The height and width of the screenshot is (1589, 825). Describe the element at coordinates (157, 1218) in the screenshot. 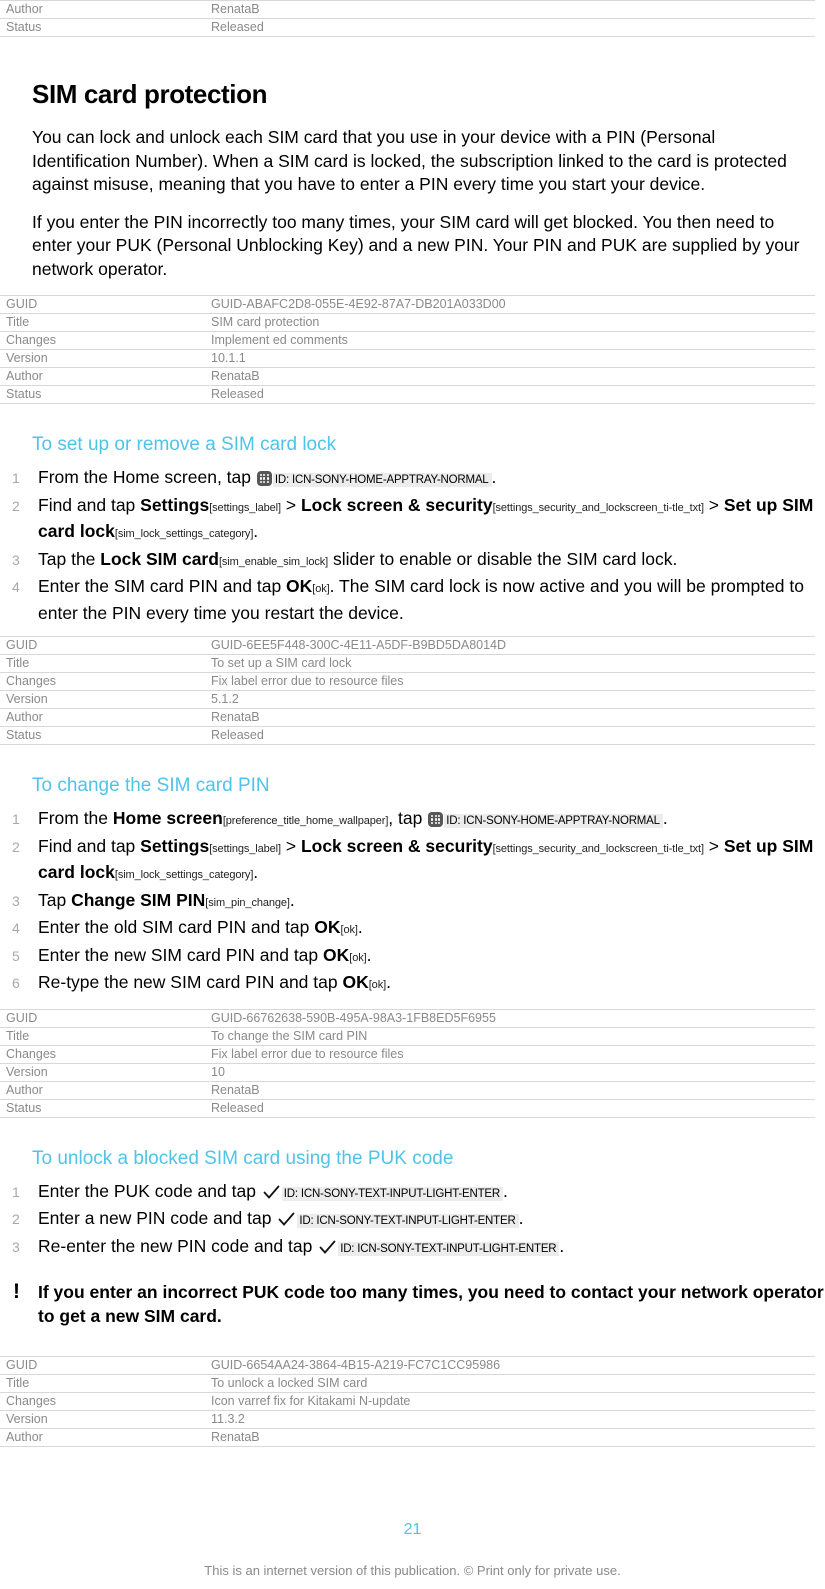

I see `step-text: Enter a new PIN code and tap` at that location.